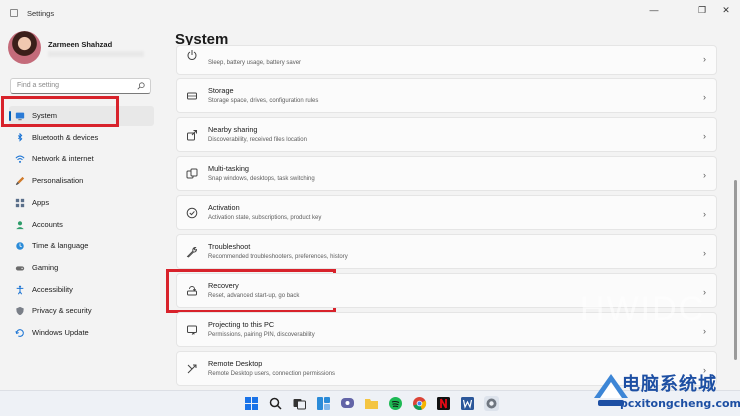 The height and width of the screenshot is (416, 740). I want to click on window-title: Settings, so click(41, 13).